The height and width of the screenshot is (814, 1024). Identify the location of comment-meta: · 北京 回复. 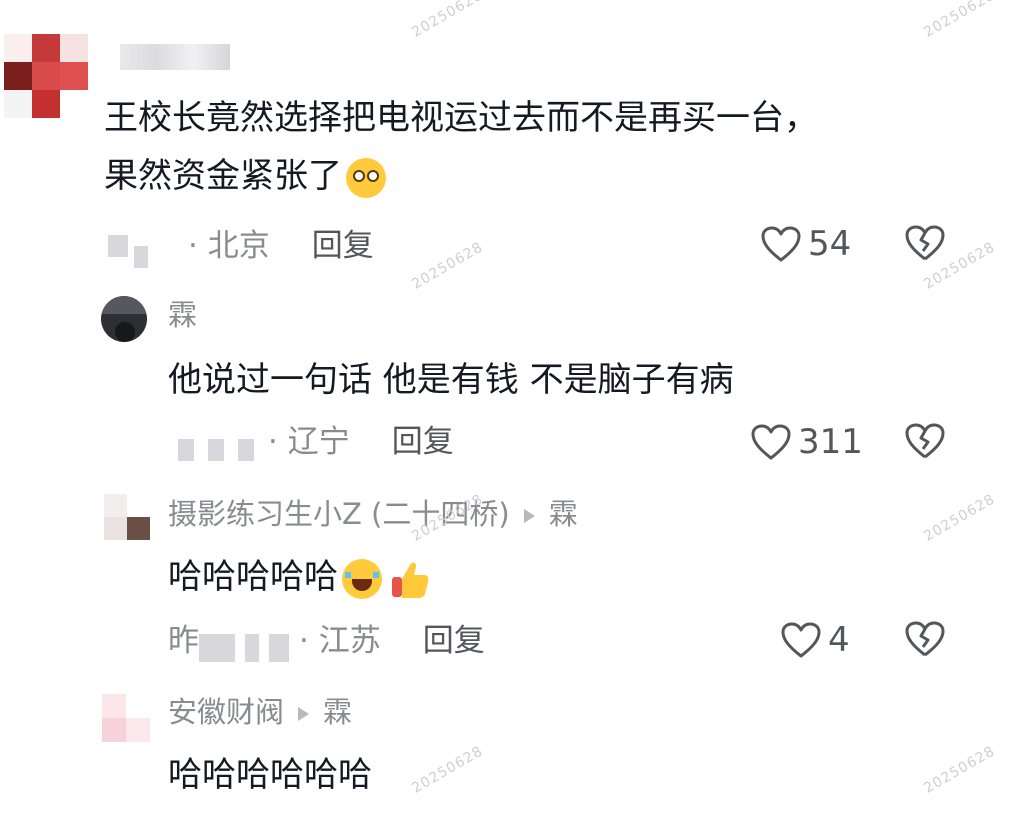
(241, 246).